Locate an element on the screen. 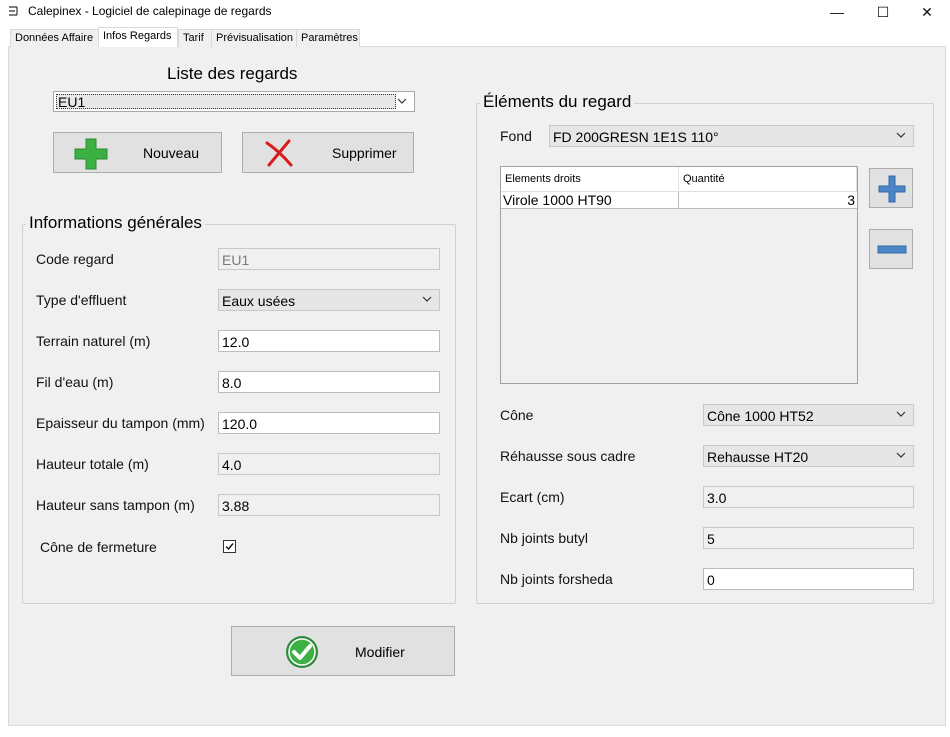 The height and width of the screenshot is (737, 950). remove-element-button is located at coordinates (891, 249).